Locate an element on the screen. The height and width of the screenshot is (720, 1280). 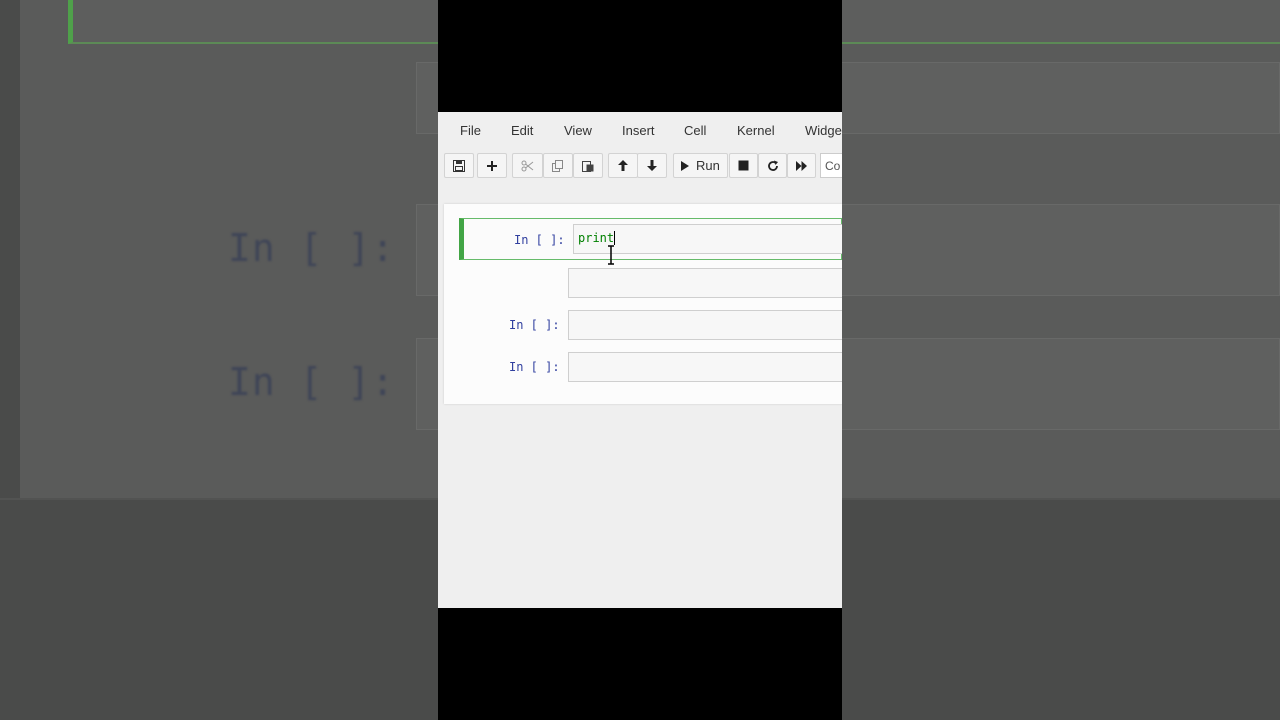
paste-button is located at coordinates (588, 165).